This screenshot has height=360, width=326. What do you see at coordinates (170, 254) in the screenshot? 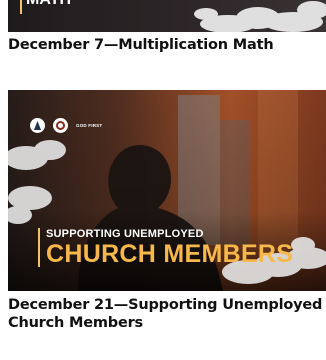
I see `thumbnail-headline-line2: CHURCH MEMBERS` at bounding box center [170, 254].